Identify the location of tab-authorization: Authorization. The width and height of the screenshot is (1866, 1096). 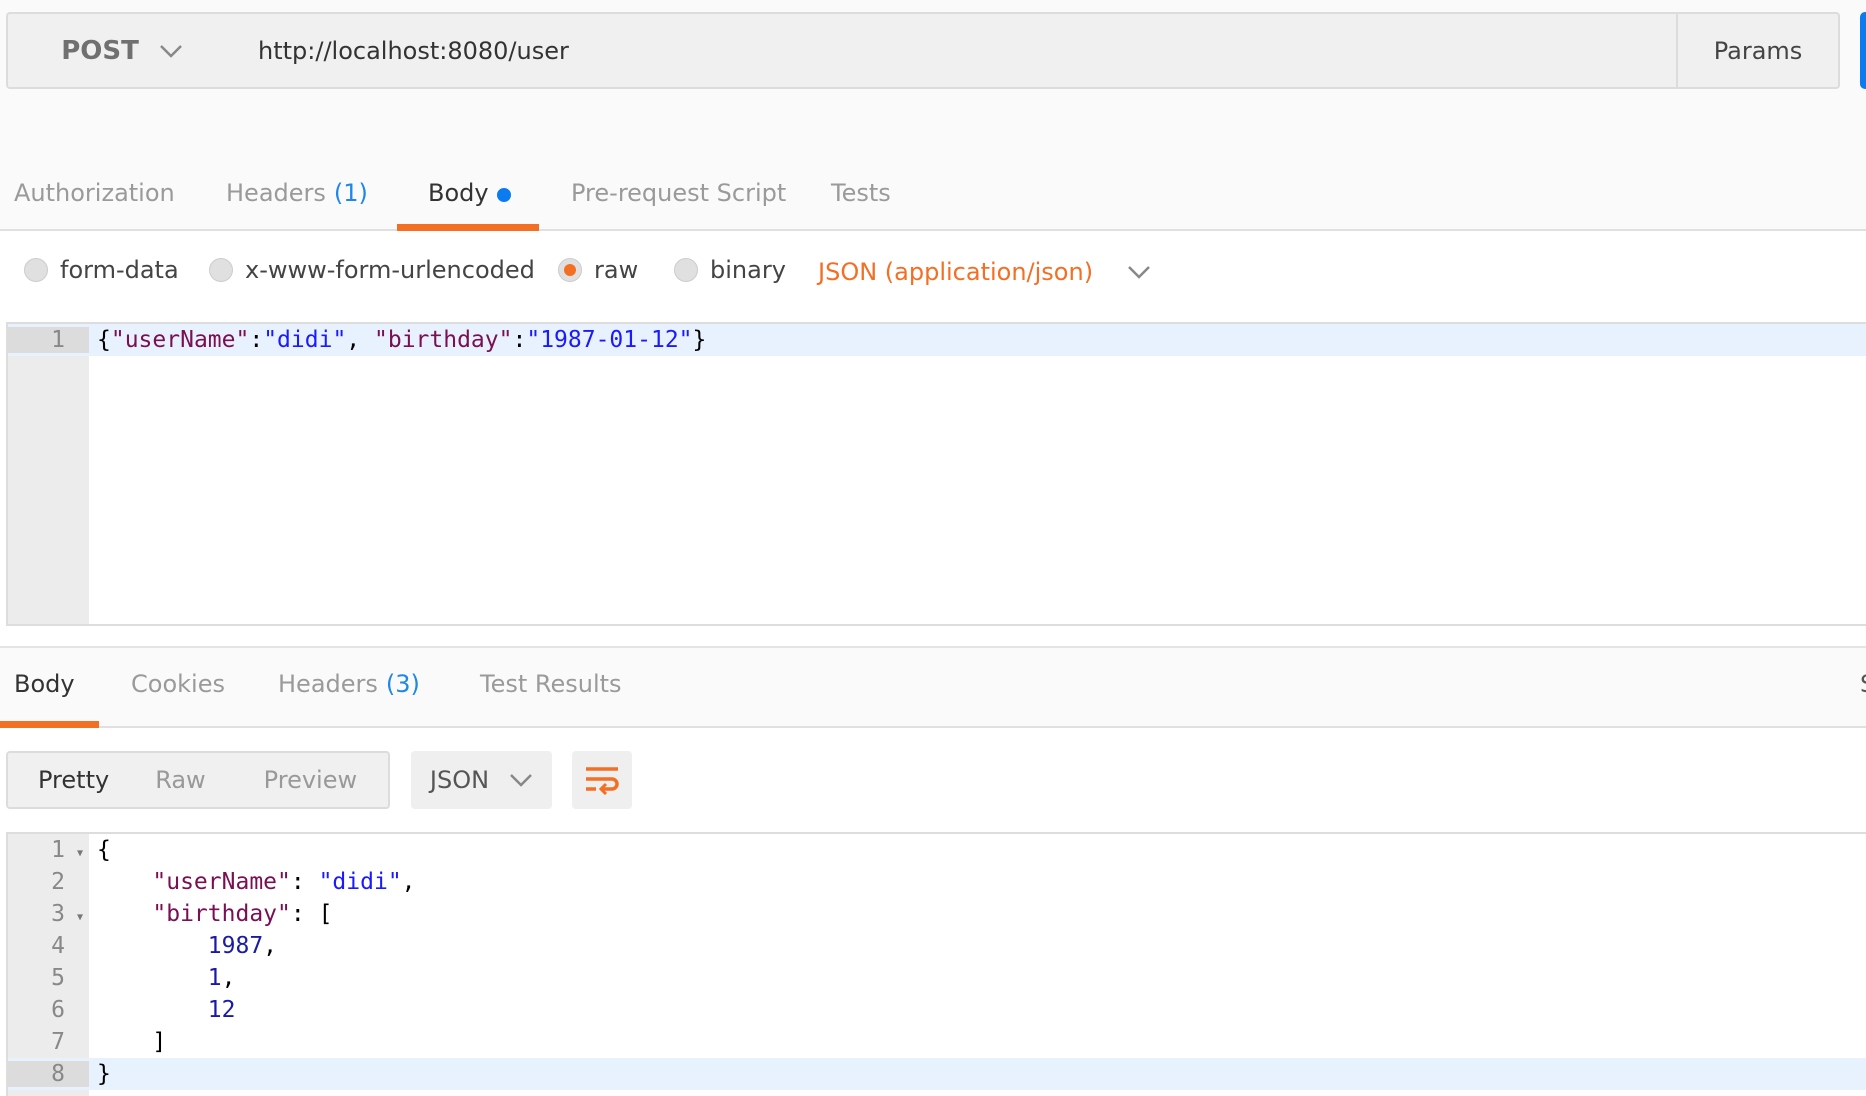
(94, 204).